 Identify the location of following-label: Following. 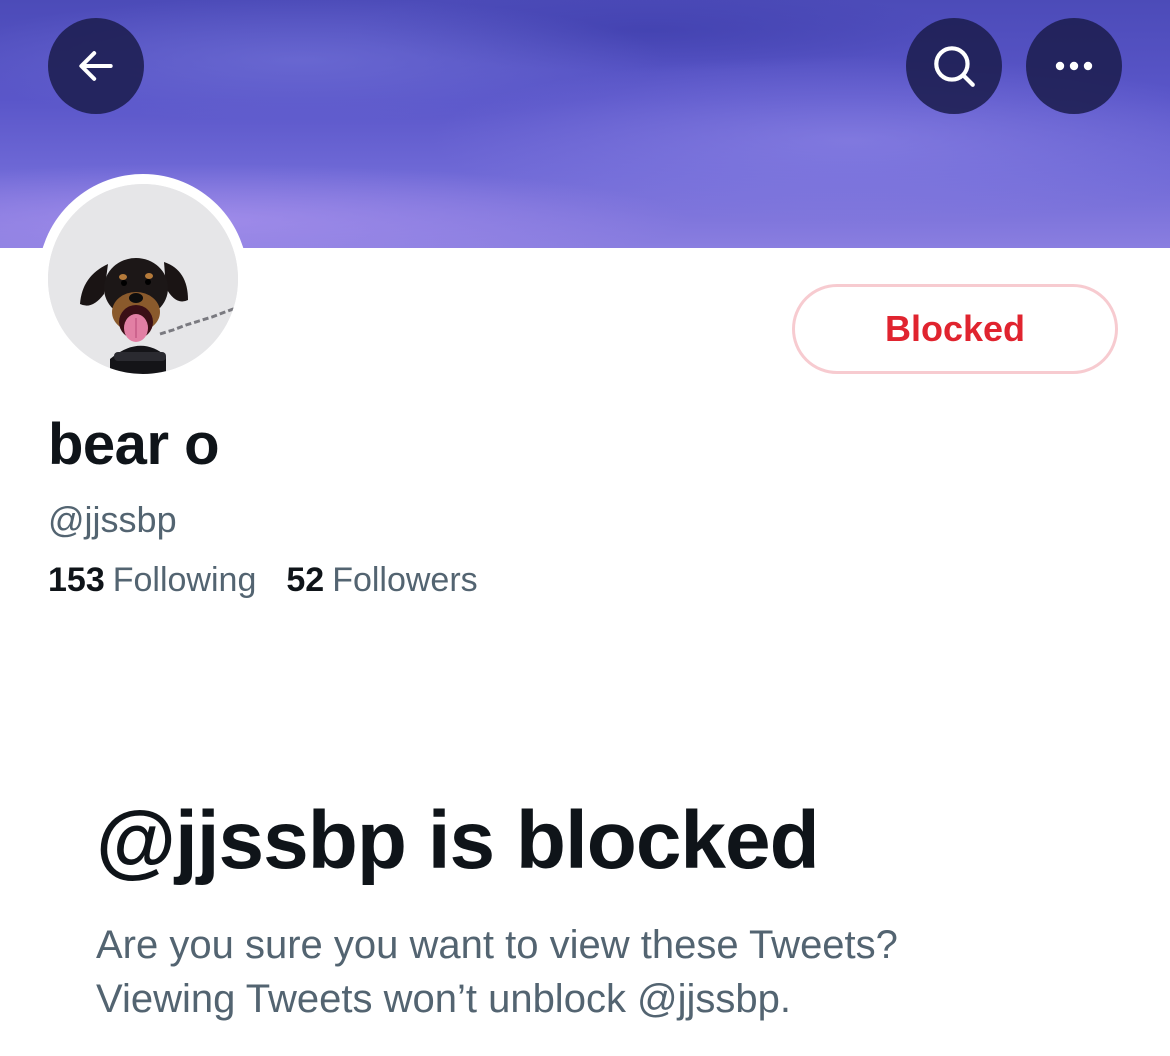
(184, 580).